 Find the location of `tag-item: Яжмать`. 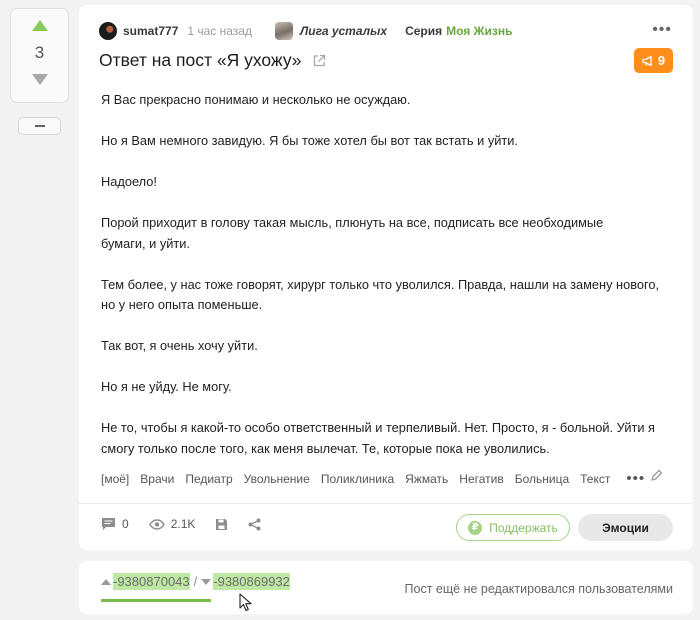

tag-item: Яжмать is located at coordinates (426, 479).